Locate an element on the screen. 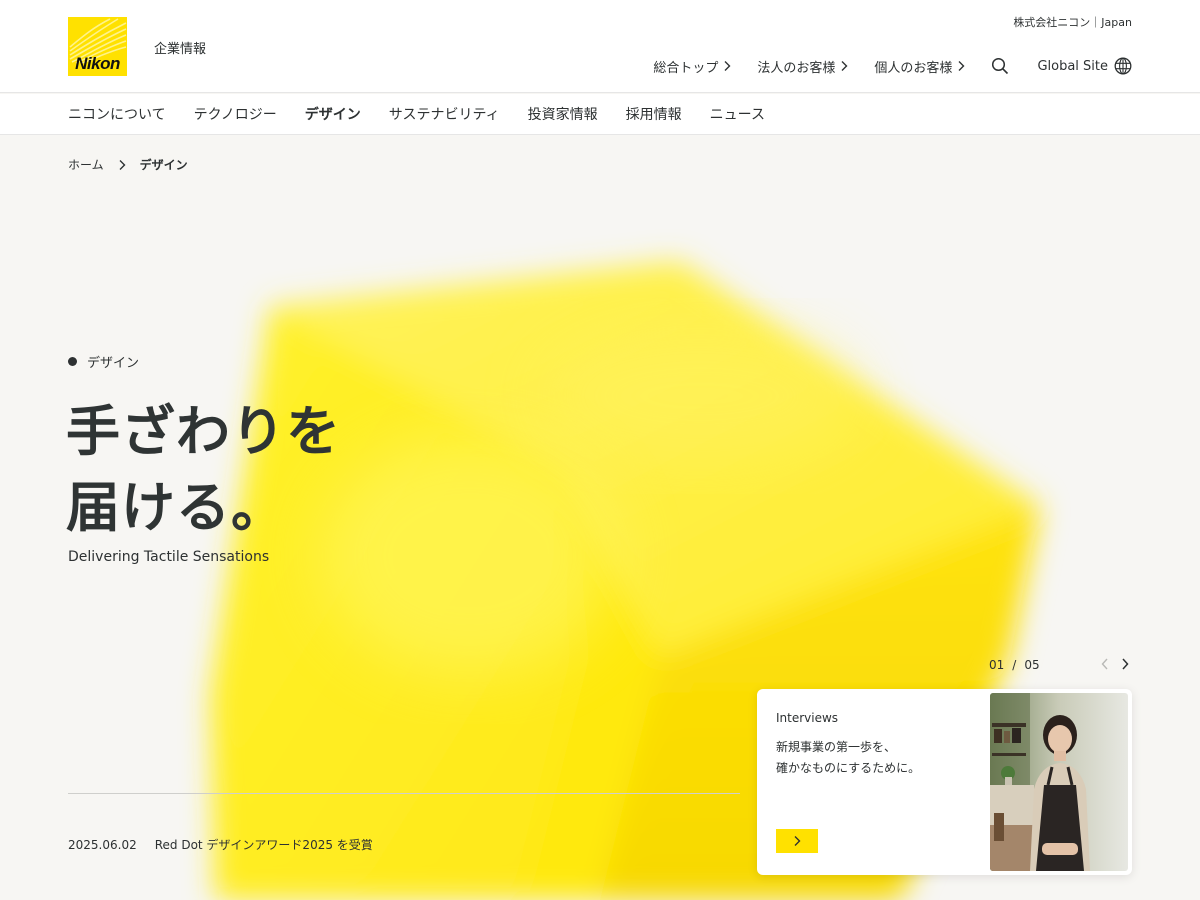 Image resolution: width=1200 pixels, height=900 pixels. card-headline-line-1: 新規事業の第一歩を、 is located at coordinates (836, 747).